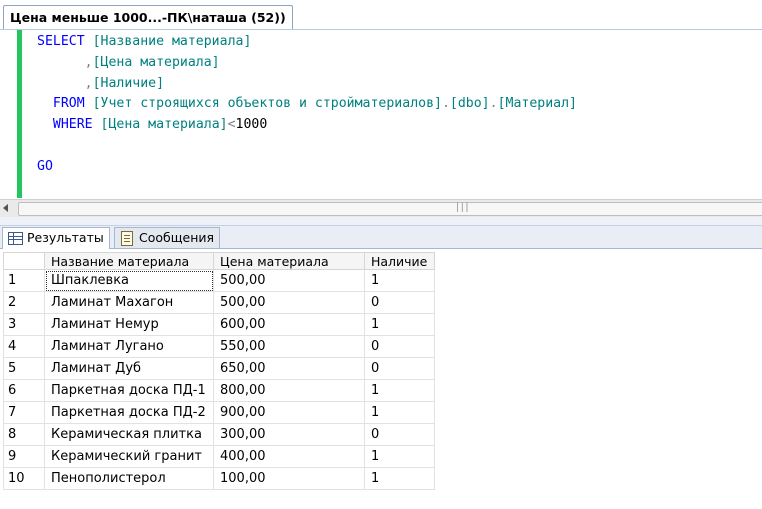 This screenshot has height=509, width=762. What do you see at coordinates (24, 412) in the screenshot?
I see `row-number: 7` at bounding box center [24, 412].